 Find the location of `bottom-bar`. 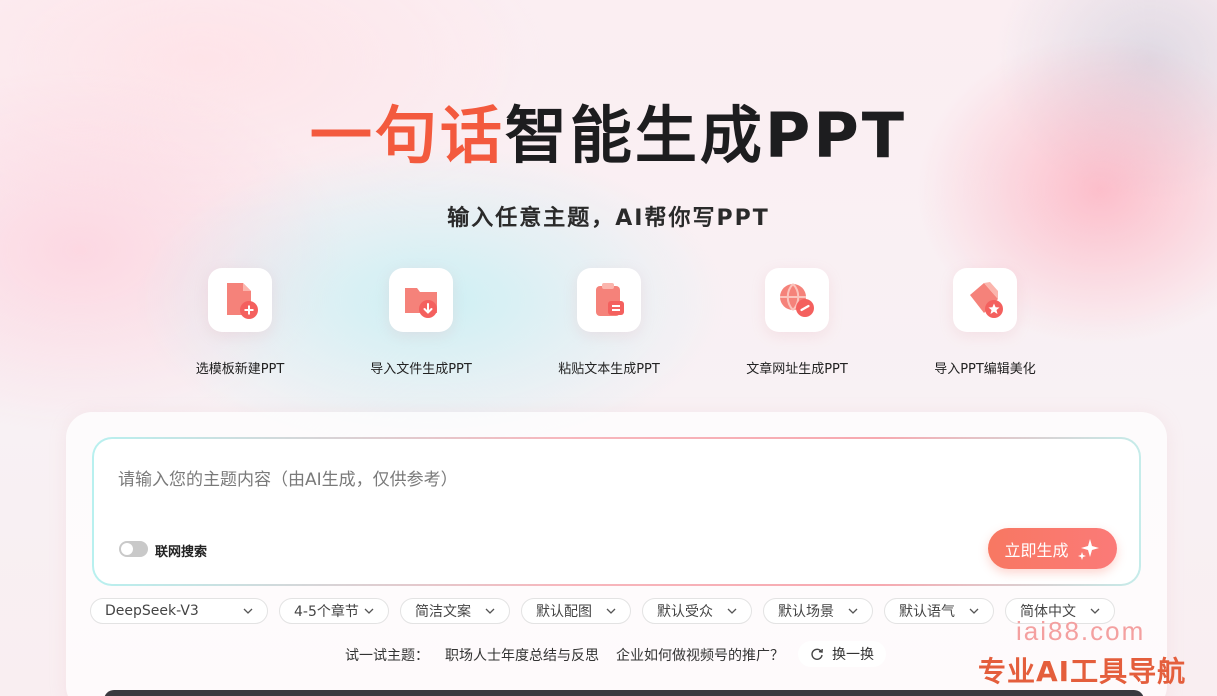

bottom-bar is located at coordinates (624, 693).